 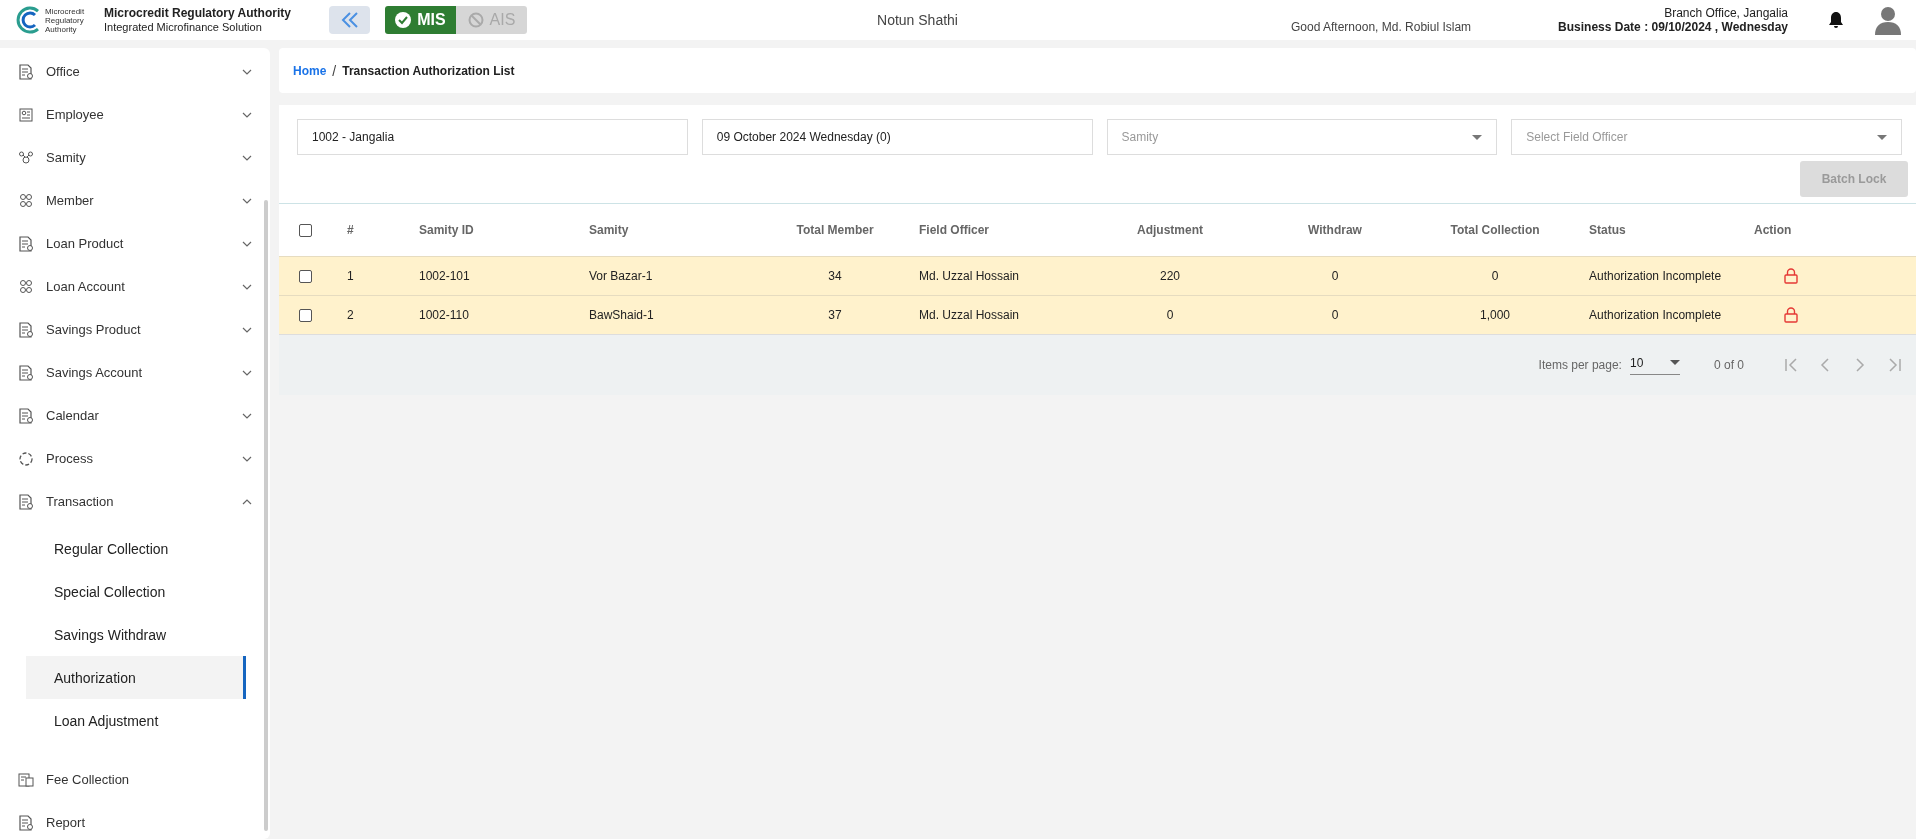 I want to click on org-subtitle: Integrated Microfinance Solution, so click(x=183, y=27).